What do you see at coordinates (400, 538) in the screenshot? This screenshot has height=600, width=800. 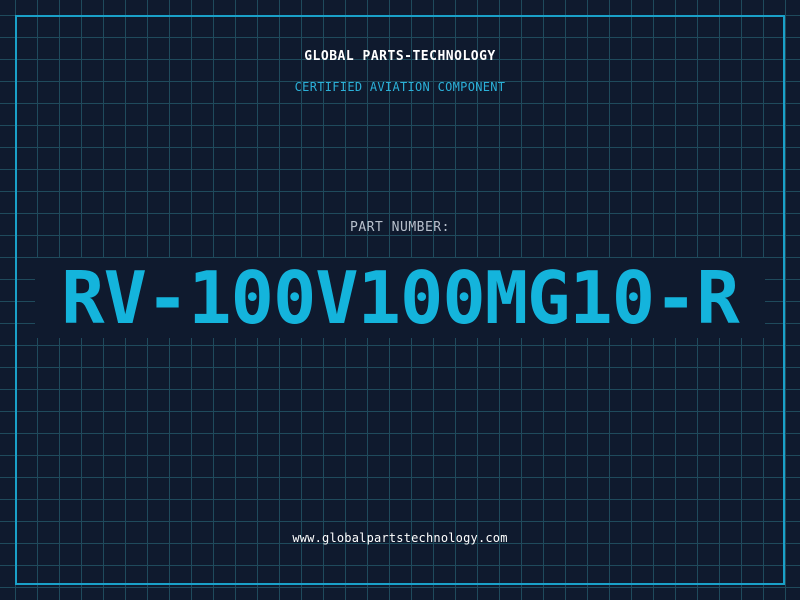 I see `website-url: www.globalpartstechnology.com` at bounding box center [400, 538].